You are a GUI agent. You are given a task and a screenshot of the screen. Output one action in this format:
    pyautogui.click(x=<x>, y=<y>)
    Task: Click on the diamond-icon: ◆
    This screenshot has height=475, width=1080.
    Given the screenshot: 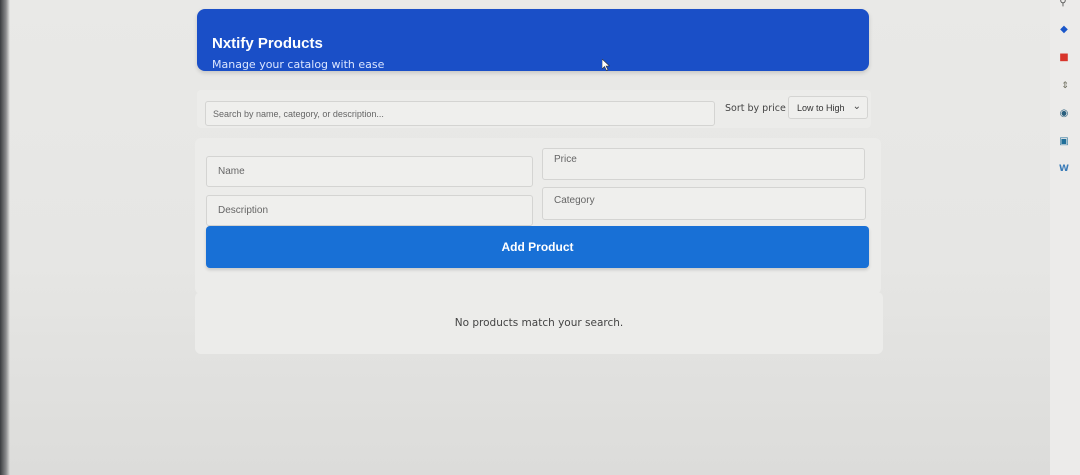 What is the action you would take?
    pyautogui.click(x=1064, y=30)
    